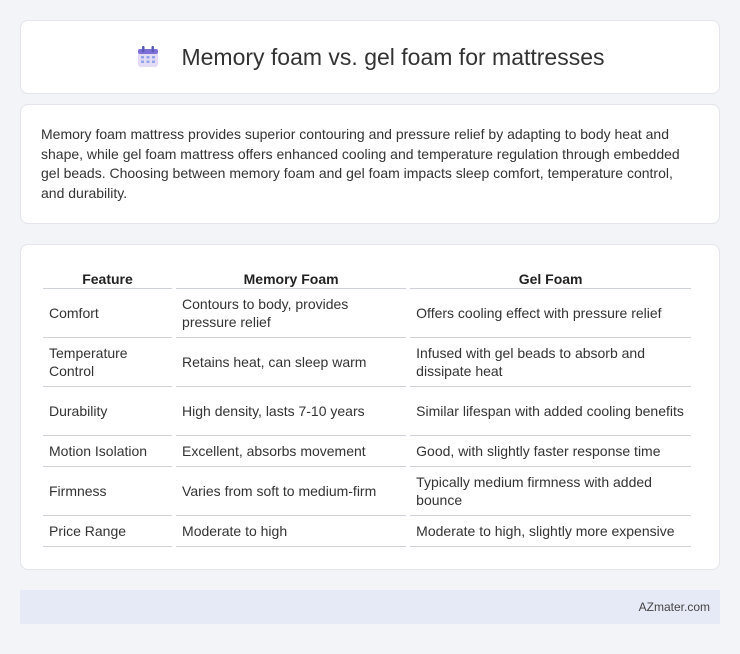  Describe the element at coordinates (550, 451) in the screenshot. I see `cell-gel-foam: Good, with slightly faster response time` at that location.